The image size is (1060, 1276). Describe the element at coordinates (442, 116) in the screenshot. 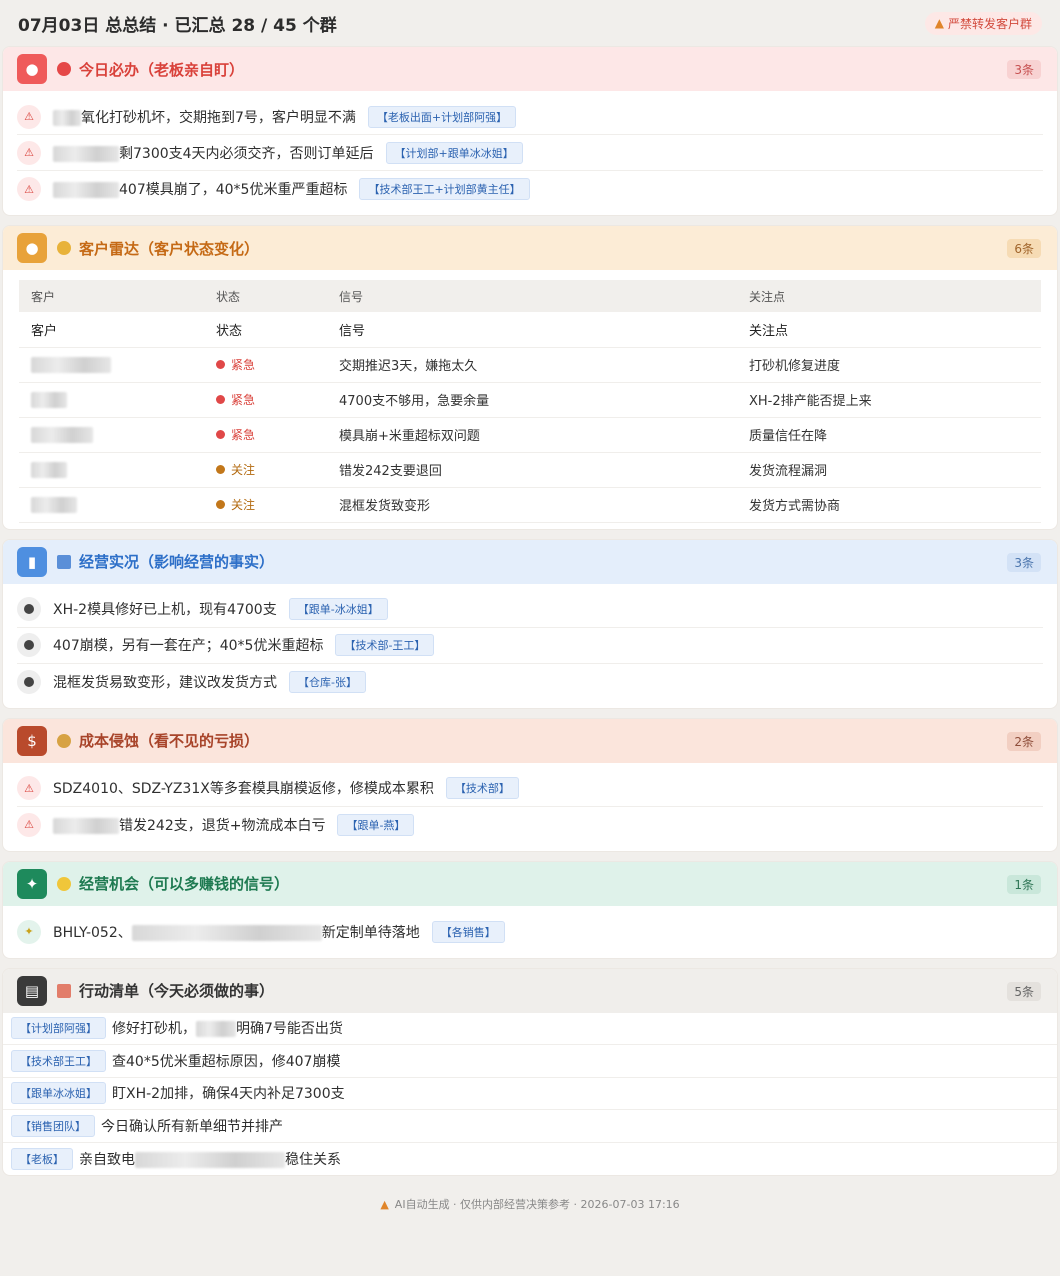

I see `owner-tag: 【老板出面+计划部阿强】` at that location.